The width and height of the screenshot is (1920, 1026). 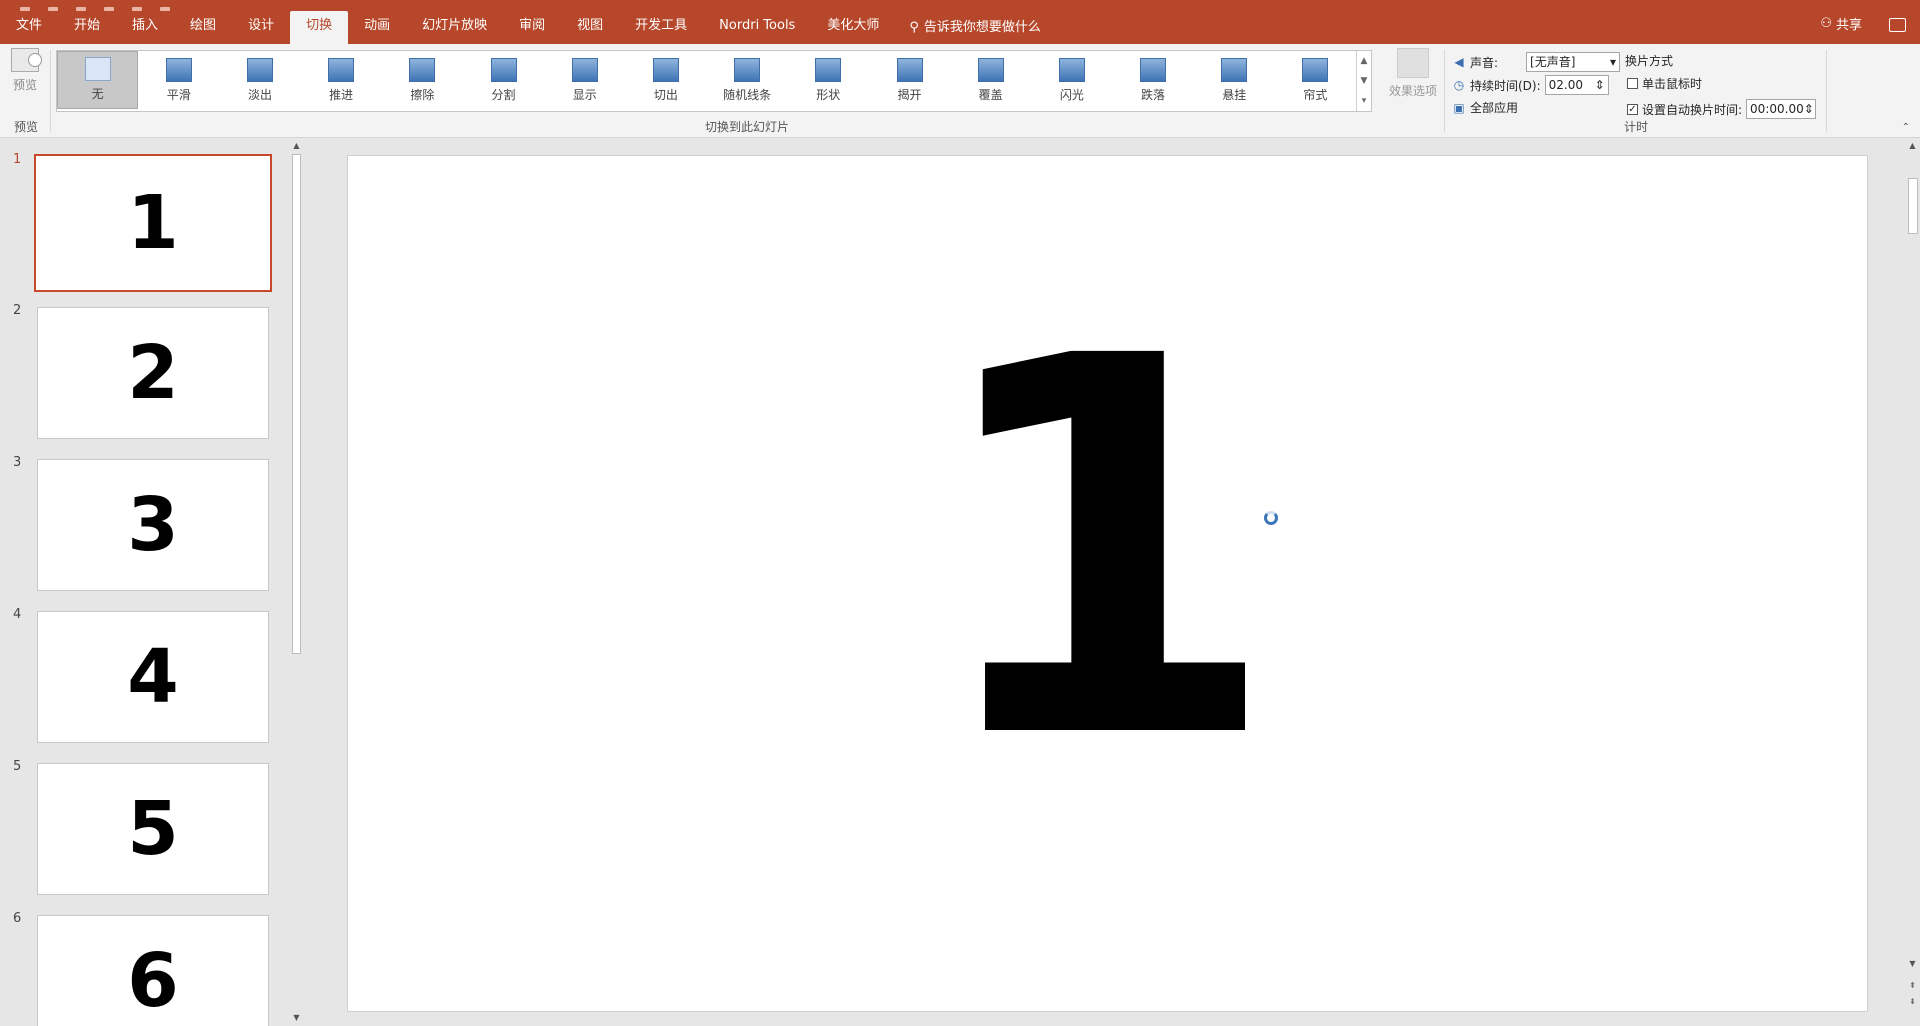 I want to click on transition-fall-over: 跌落, so click(x=1152, y=80).